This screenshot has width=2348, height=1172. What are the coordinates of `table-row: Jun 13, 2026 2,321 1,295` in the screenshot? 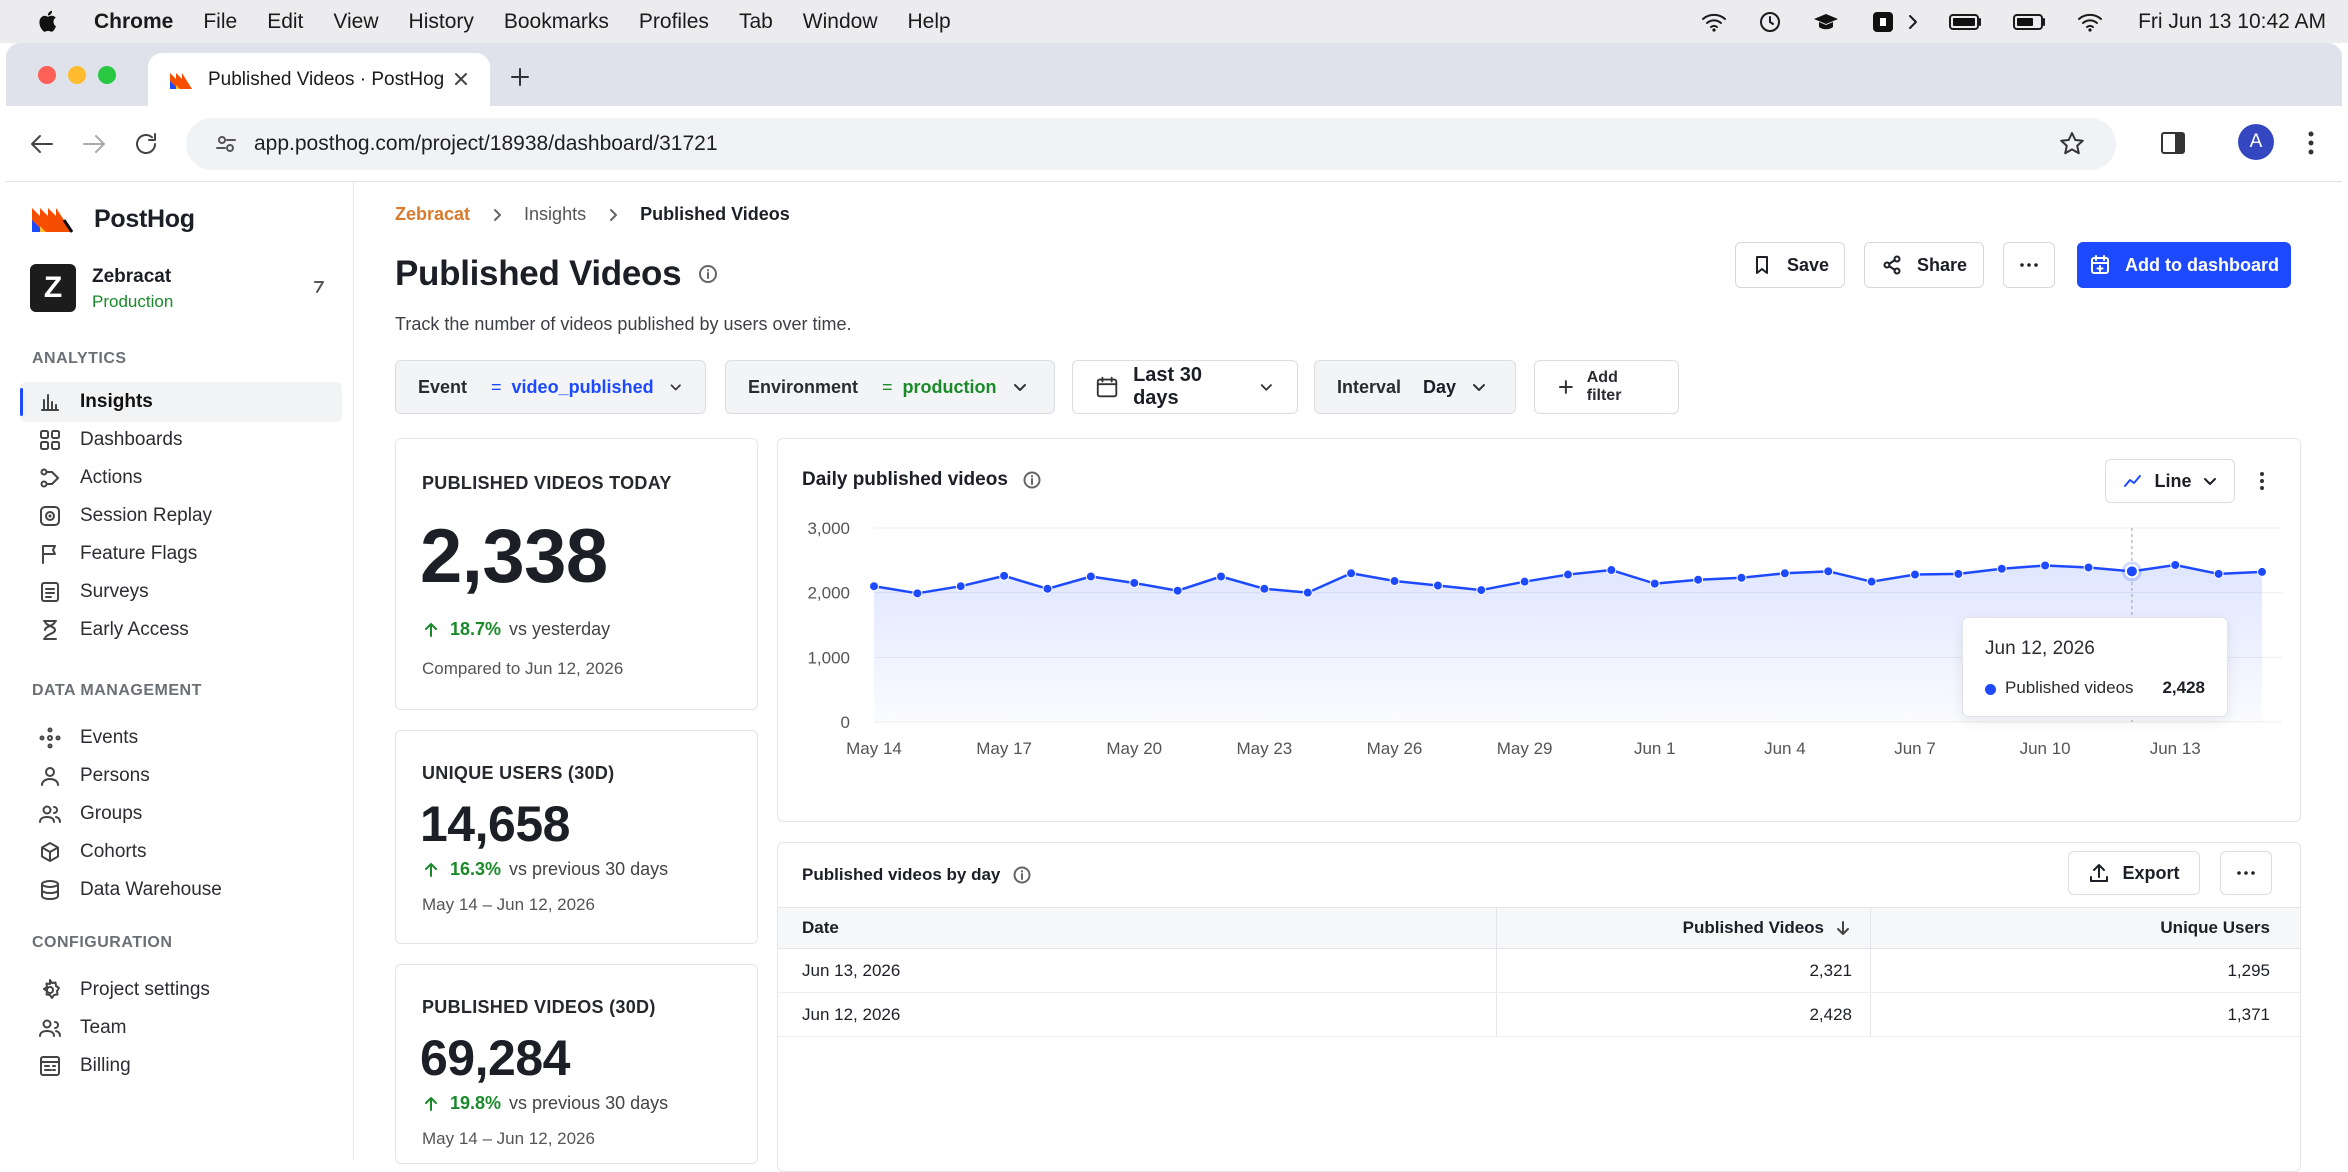 It's located at (1539, 971).